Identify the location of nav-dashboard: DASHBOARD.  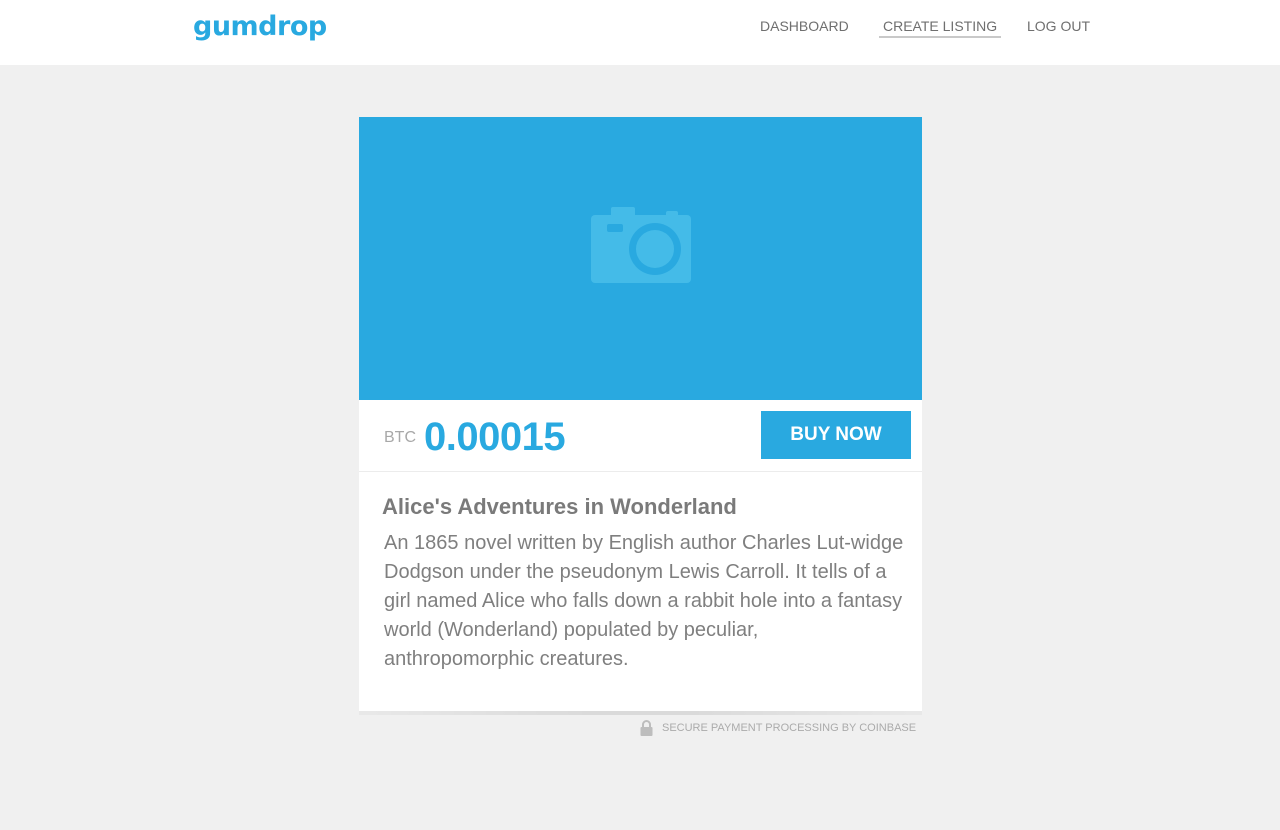
(804, 27).